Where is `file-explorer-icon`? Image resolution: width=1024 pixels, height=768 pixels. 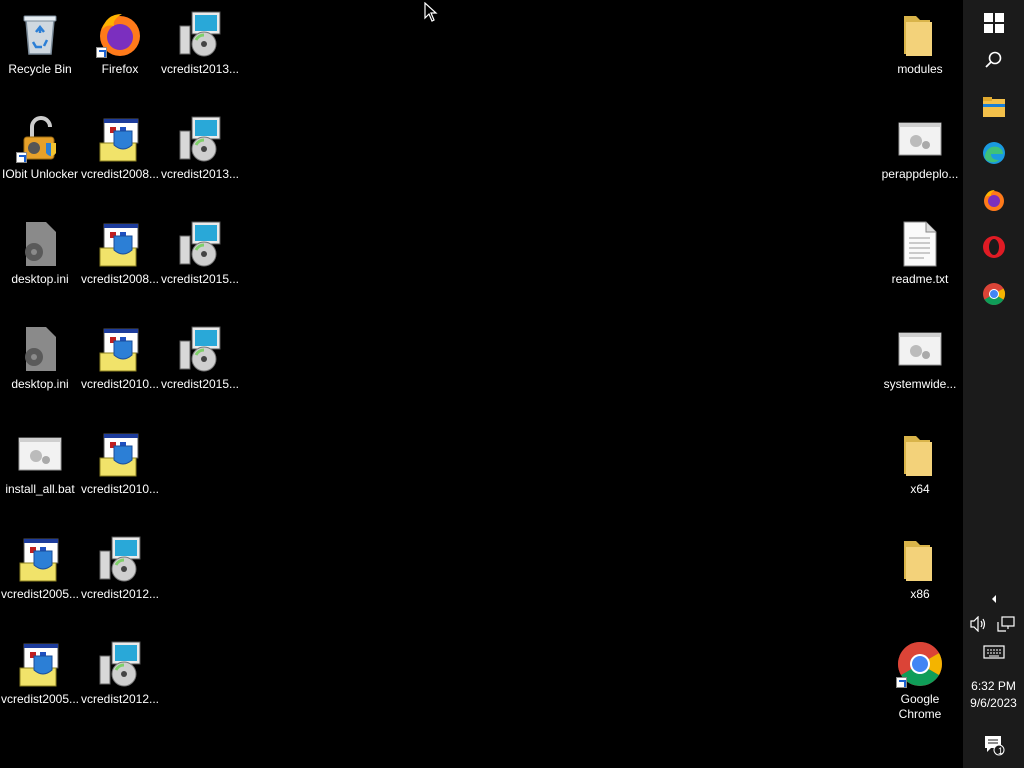 file-explorer-icon is located at coordinates (993, 107).